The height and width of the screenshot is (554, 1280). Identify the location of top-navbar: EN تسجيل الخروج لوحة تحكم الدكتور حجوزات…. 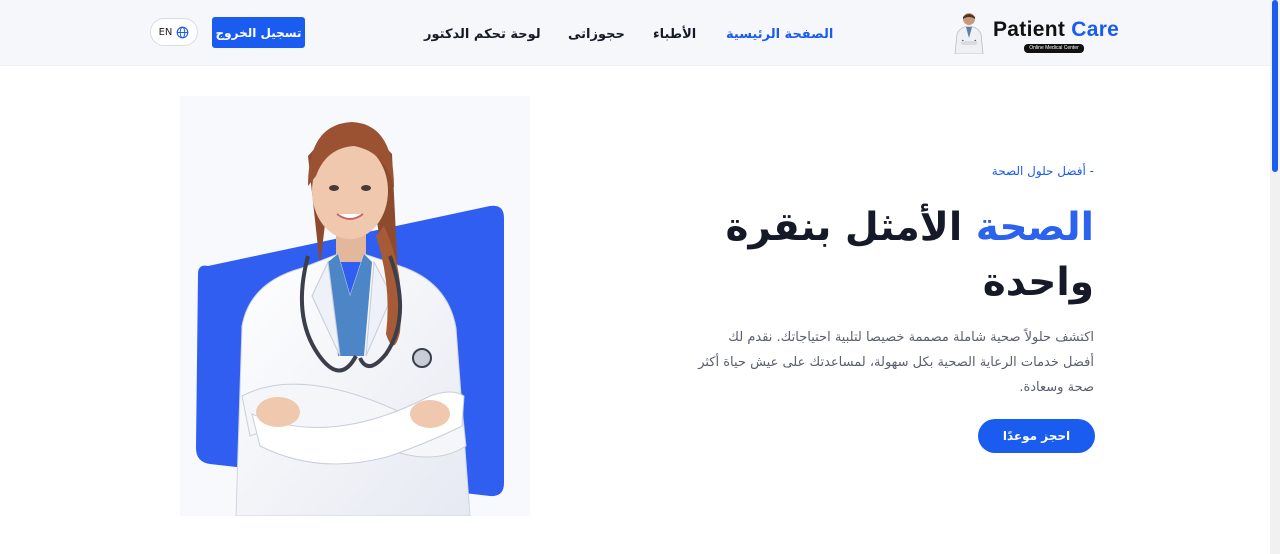
(640, 33).